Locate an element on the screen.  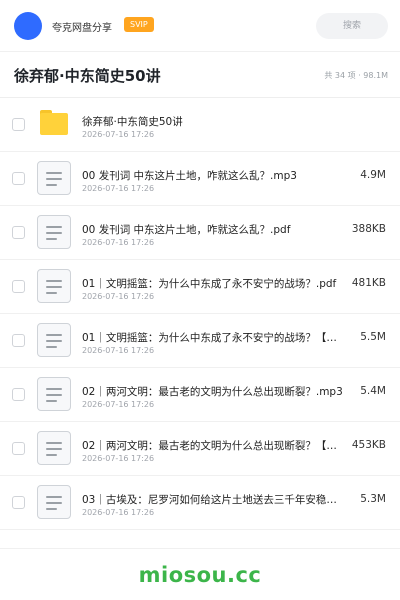
app-header: 夸克网盘分享 SVIP 搜索 is located at coordinates (200, 26).